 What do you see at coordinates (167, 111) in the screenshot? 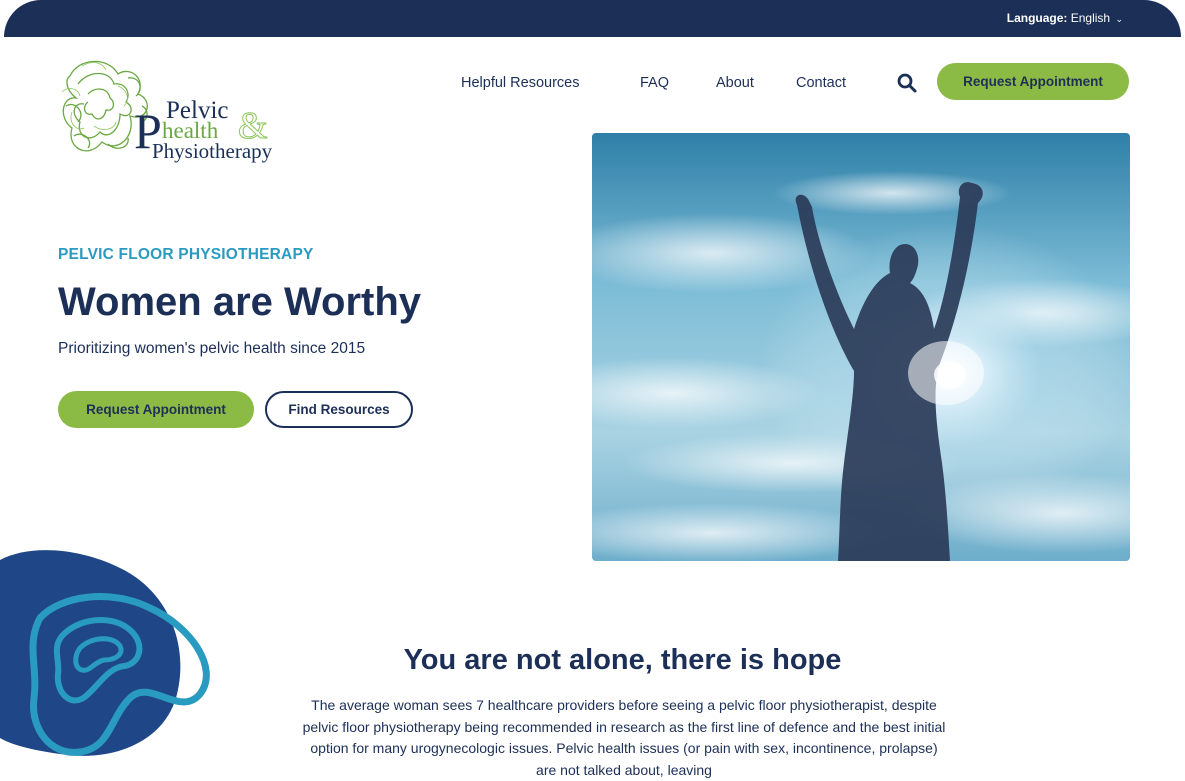
I see `pelvis-logo-icon: Pelvic P health & Physiotherapy` at bounding box center [167, 111].